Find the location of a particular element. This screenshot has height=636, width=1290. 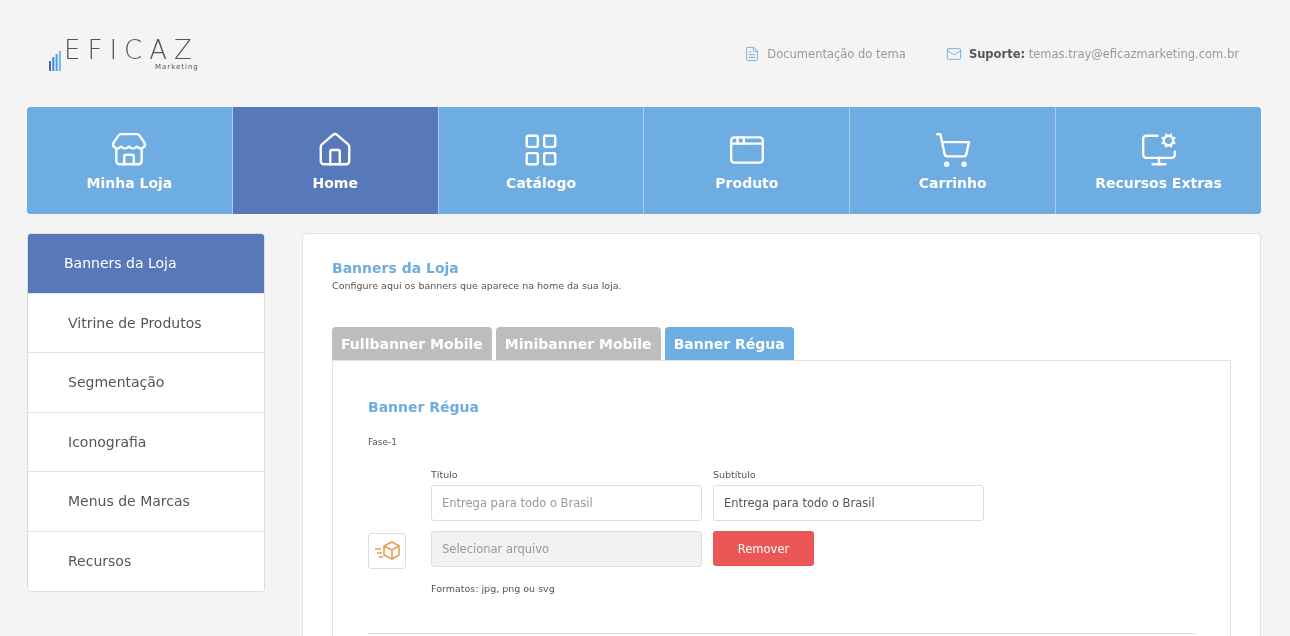

phase-label: Fase-1 is located at coordinates (383, 442).